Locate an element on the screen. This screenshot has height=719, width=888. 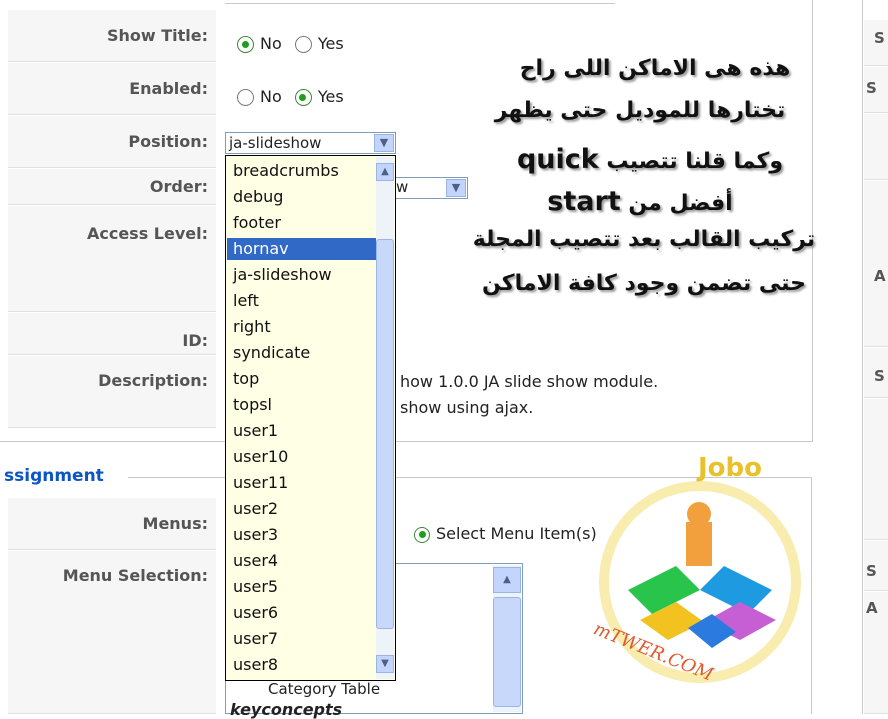
section-divider is located at coordinates (176, 477).